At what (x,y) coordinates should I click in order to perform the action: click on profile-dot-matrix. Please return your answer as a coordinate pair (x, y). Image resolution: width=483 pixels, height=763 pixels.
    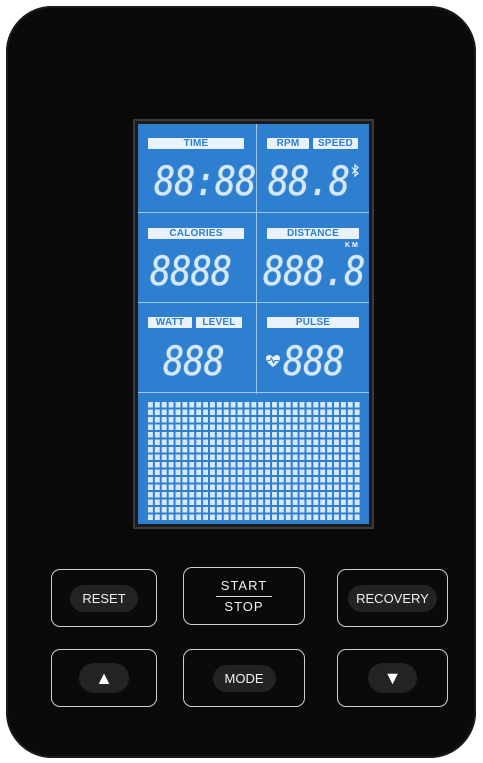
    Looking at the image, I should click on (253, 460).